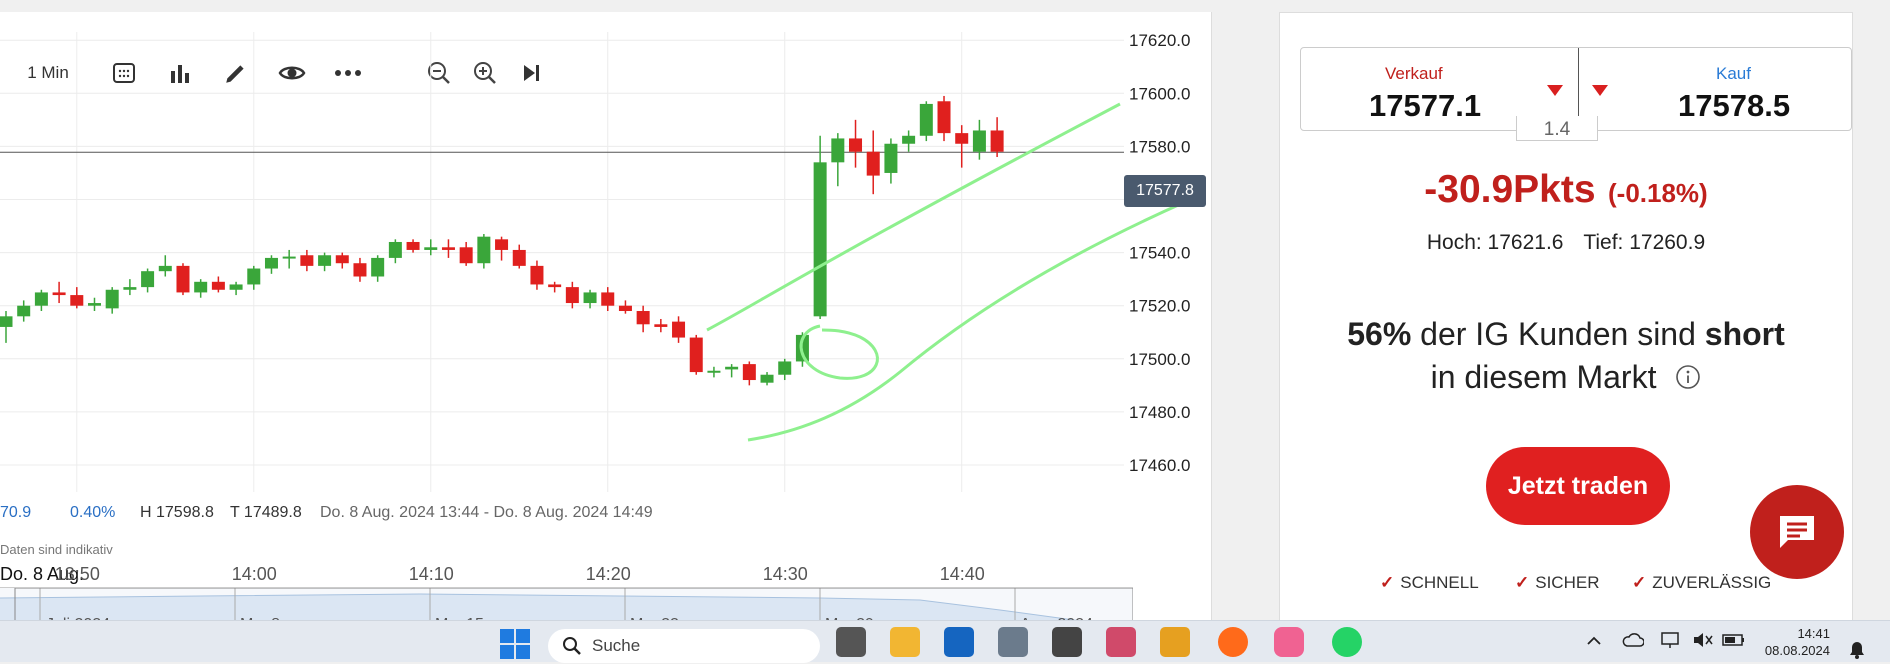  What do you see at coordinates (1175, 642) in the screenshot?
I see `app-pen-icon` at bounding box center [1175, 642].